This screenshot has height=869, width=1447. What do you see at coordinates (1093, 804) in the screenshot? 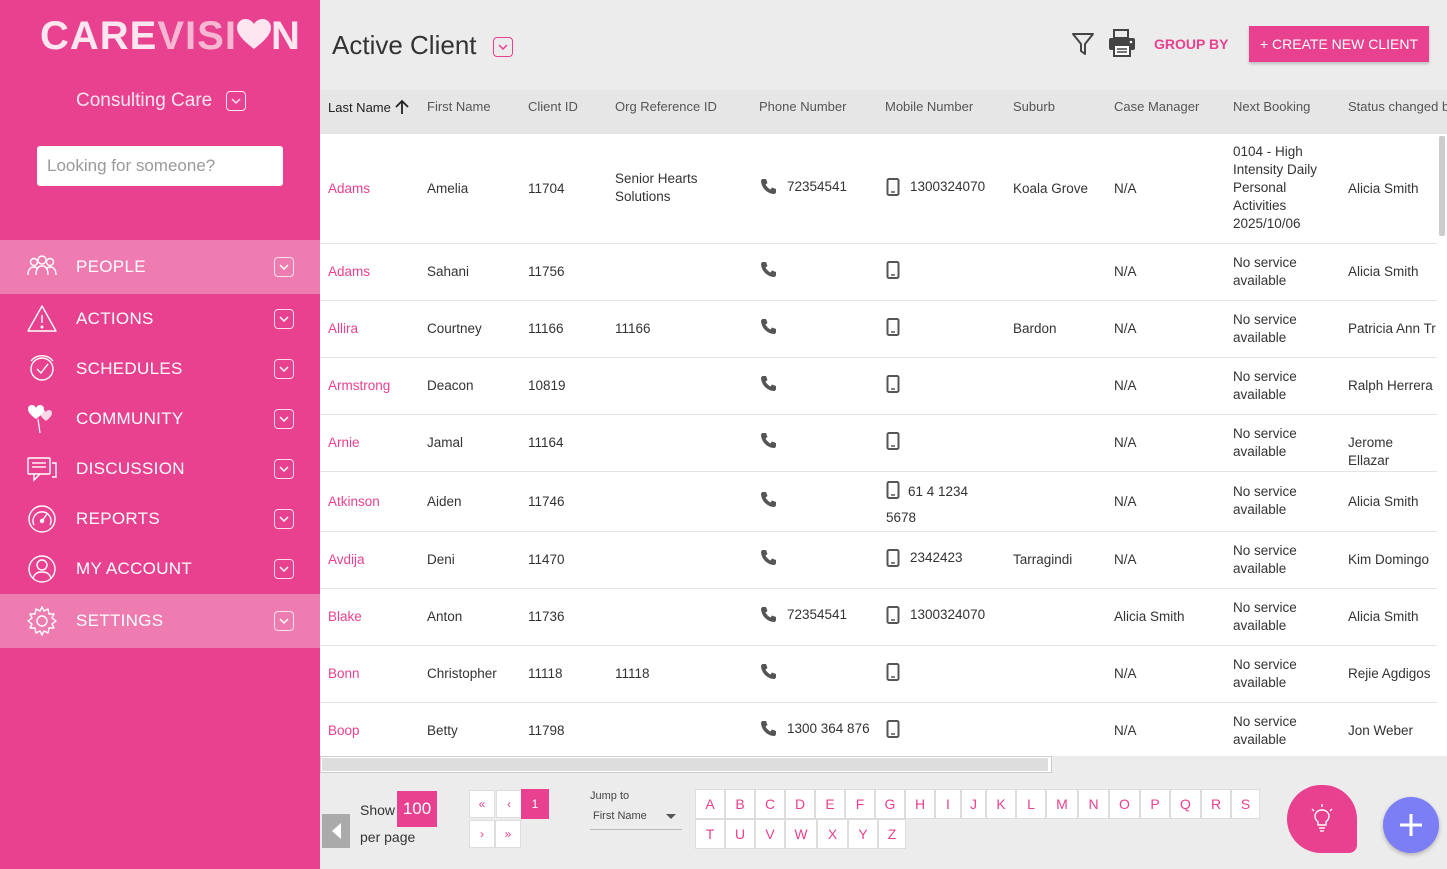
I see `alpha-filter-n: N` at bounding box center [1093, 804].